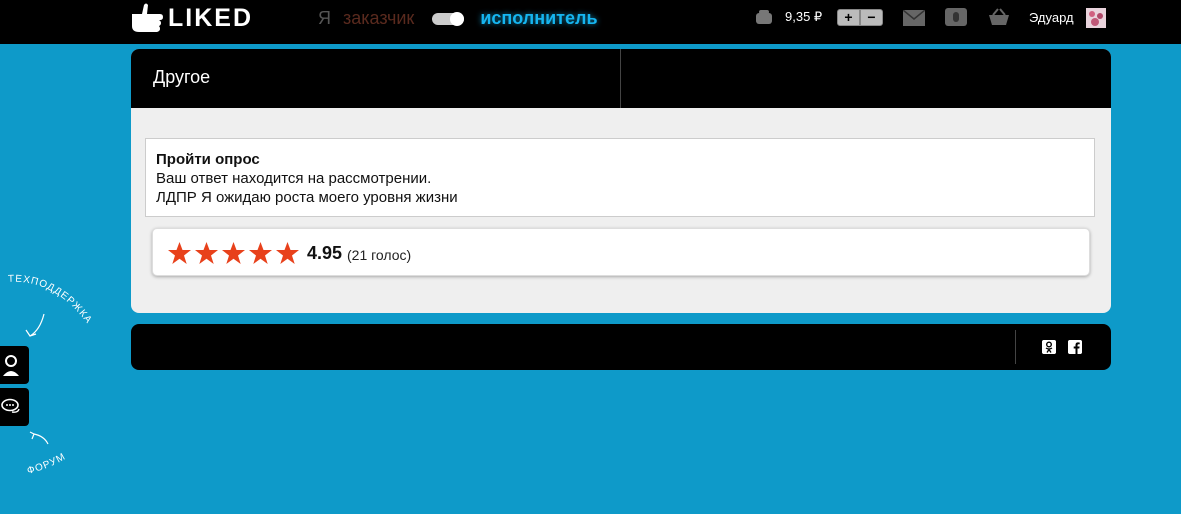 The image size is (1181, 514). Describe the element at coordinates (325, 253) in the screenshot. I see `rating-value: 4.95` at that location.